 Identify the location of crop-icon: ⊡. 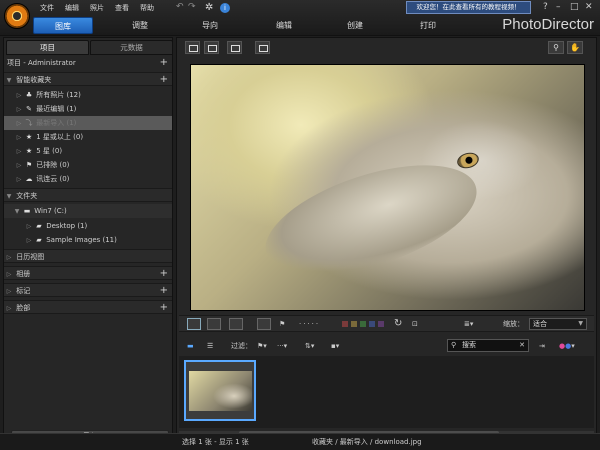
(415, 324).